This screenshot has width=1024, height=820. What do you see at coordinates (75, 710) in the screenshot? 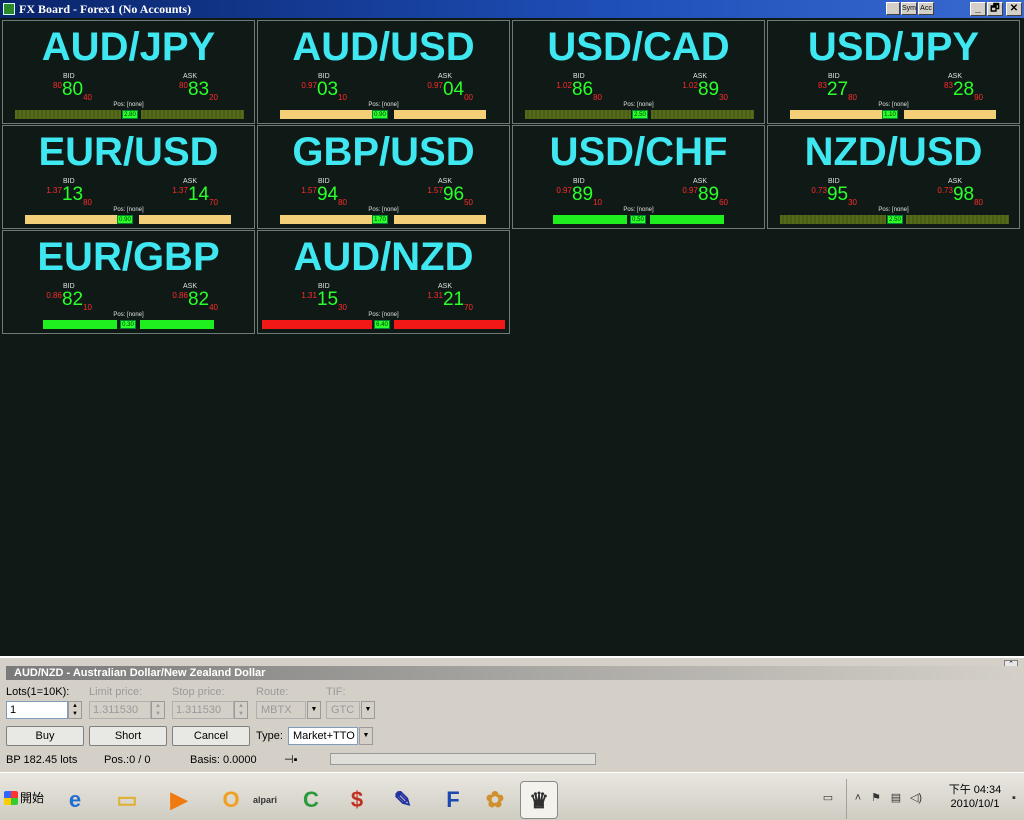
I see `lots-stepper: ▲ ▼` at bounding box center [75, 710].